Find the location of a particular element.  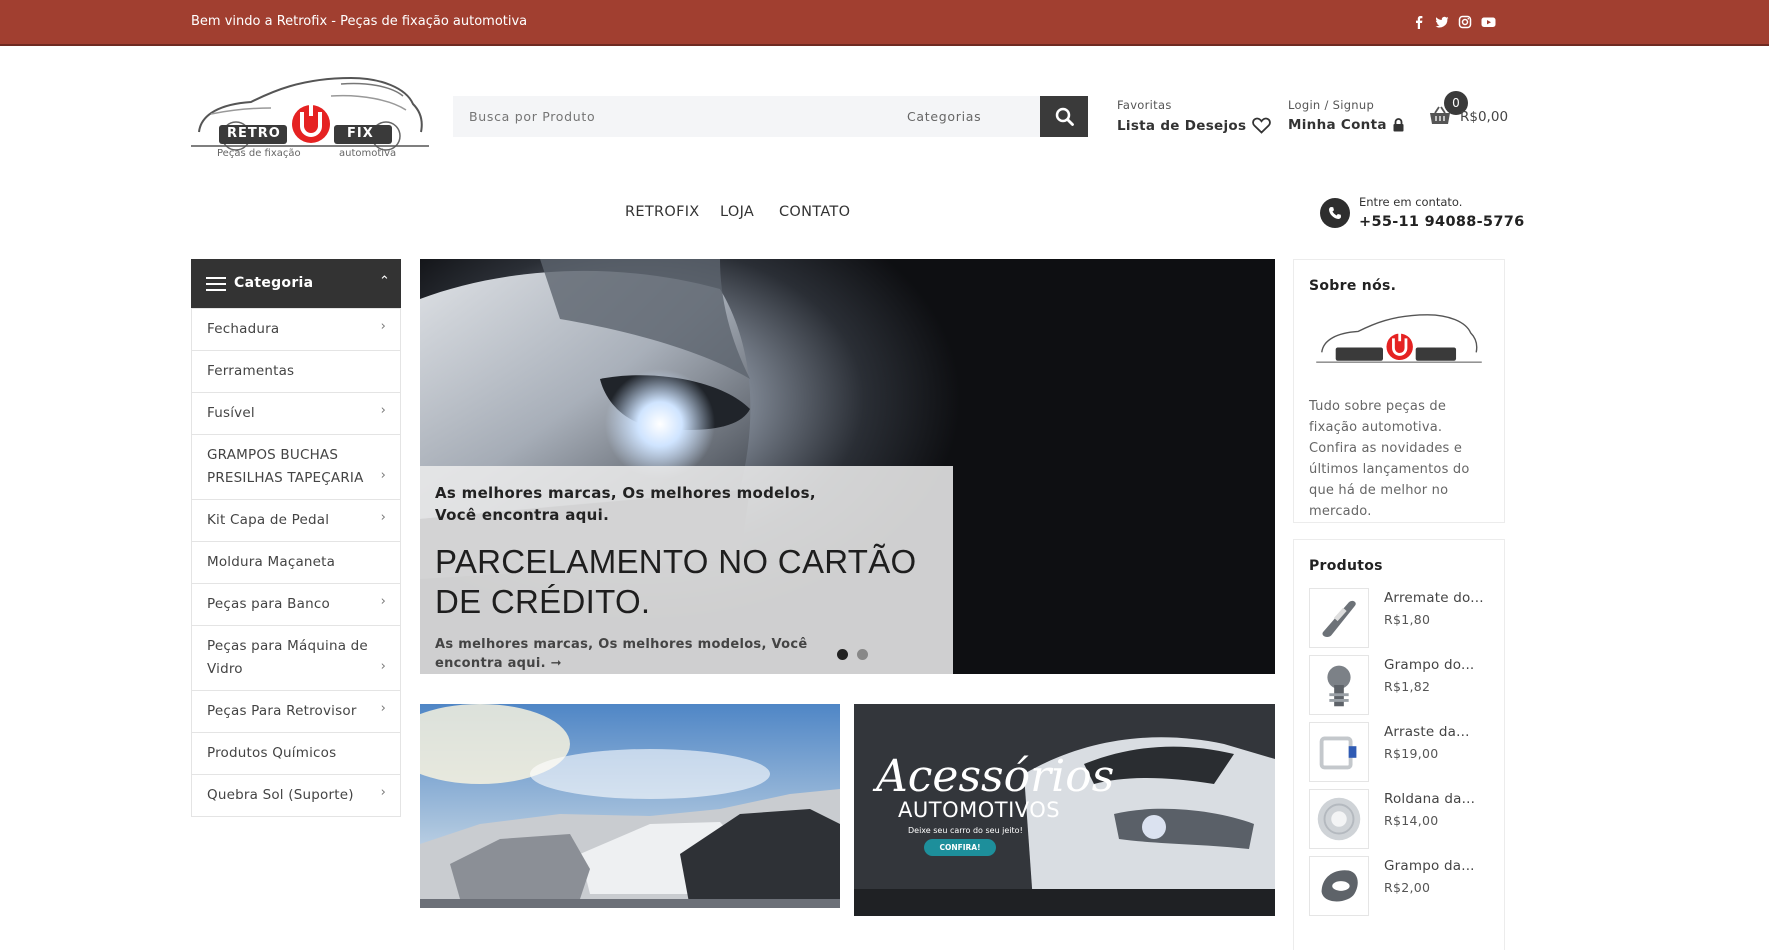

account-label: Minha Conta is located at coordinates (1337, 125).